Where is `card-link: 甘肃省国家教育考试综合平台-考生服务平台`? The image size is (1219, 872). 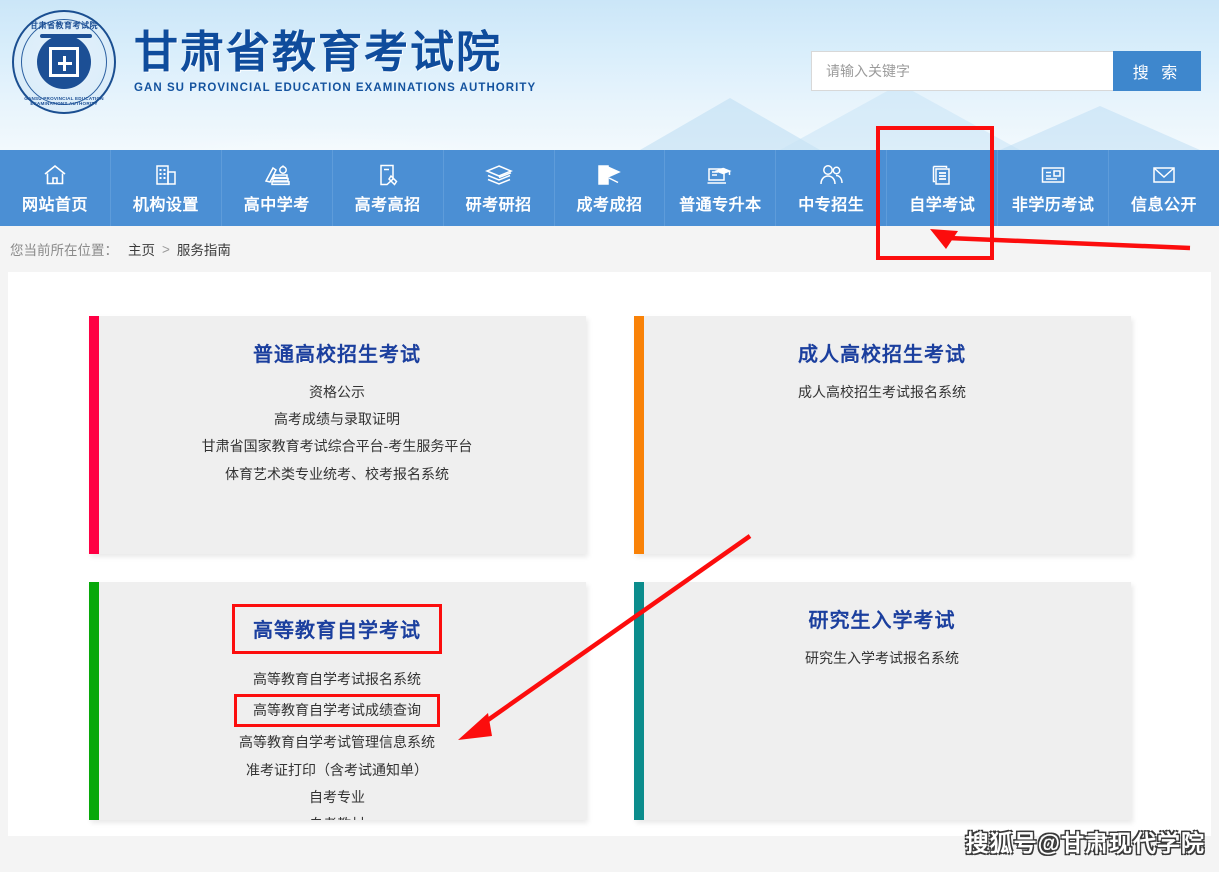 card-link: 甘肃省国家教育考试综合平台-考生服务平台 is located at coordinates (337, 446).